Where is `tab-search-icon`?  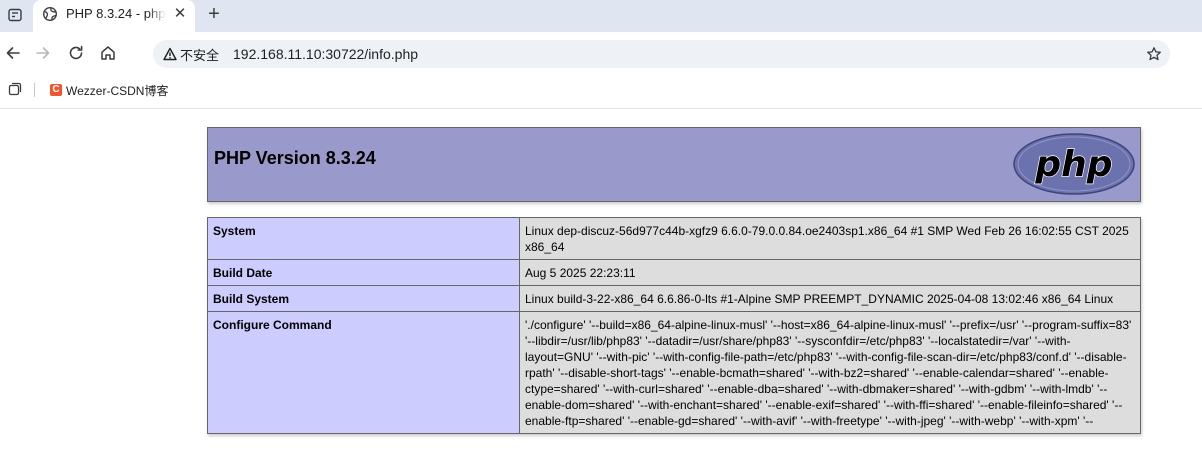
tab-search-icon is located at coordinates (15, 15).